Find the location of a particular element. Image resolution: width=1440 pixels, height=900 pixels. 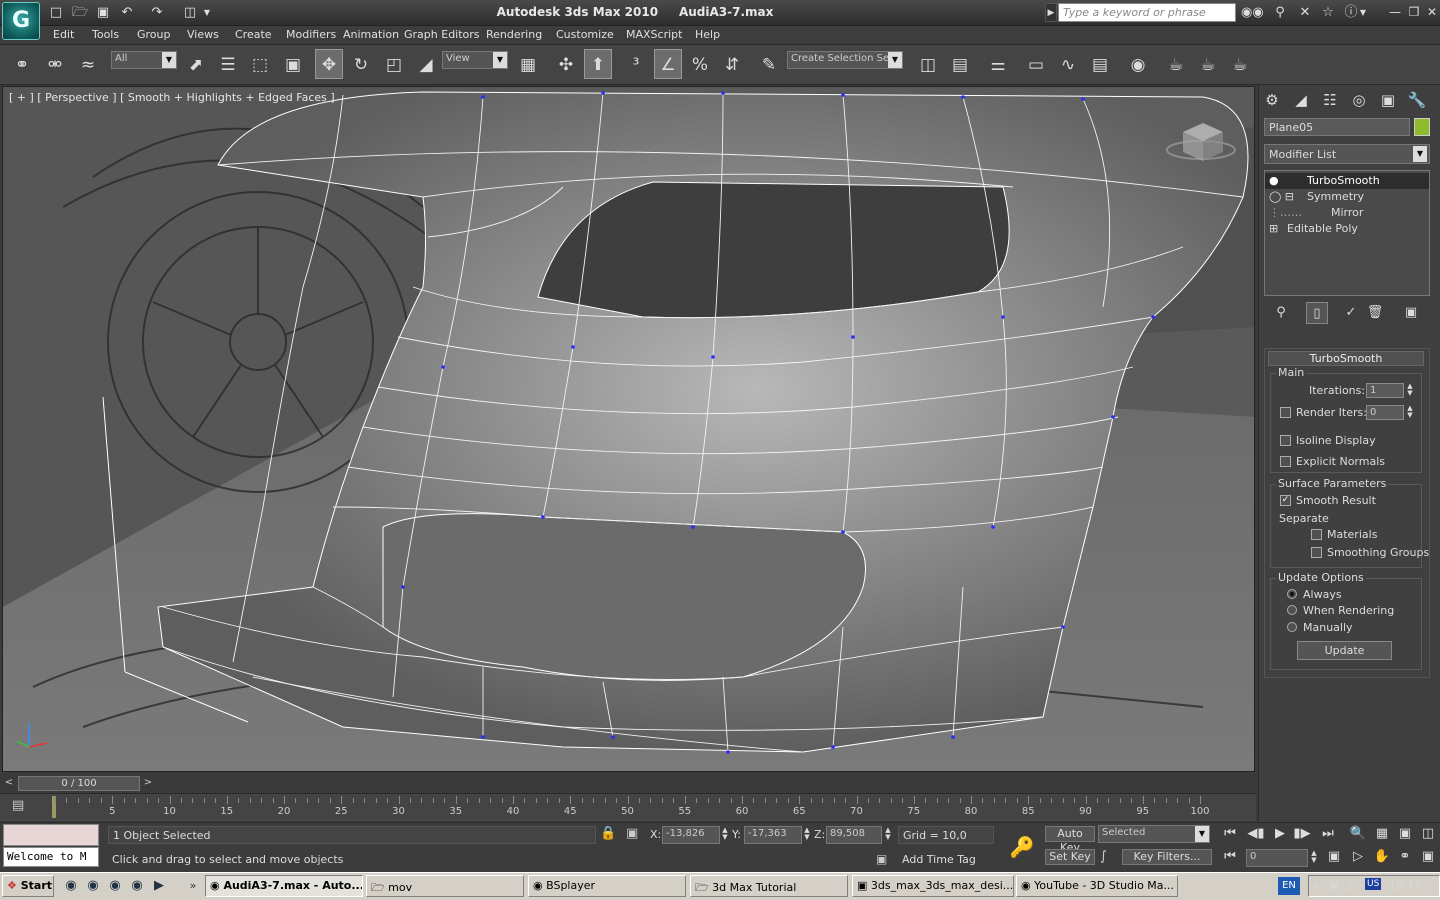

layer-manager-icon: ⚌ is located at coordinates (998, 64).